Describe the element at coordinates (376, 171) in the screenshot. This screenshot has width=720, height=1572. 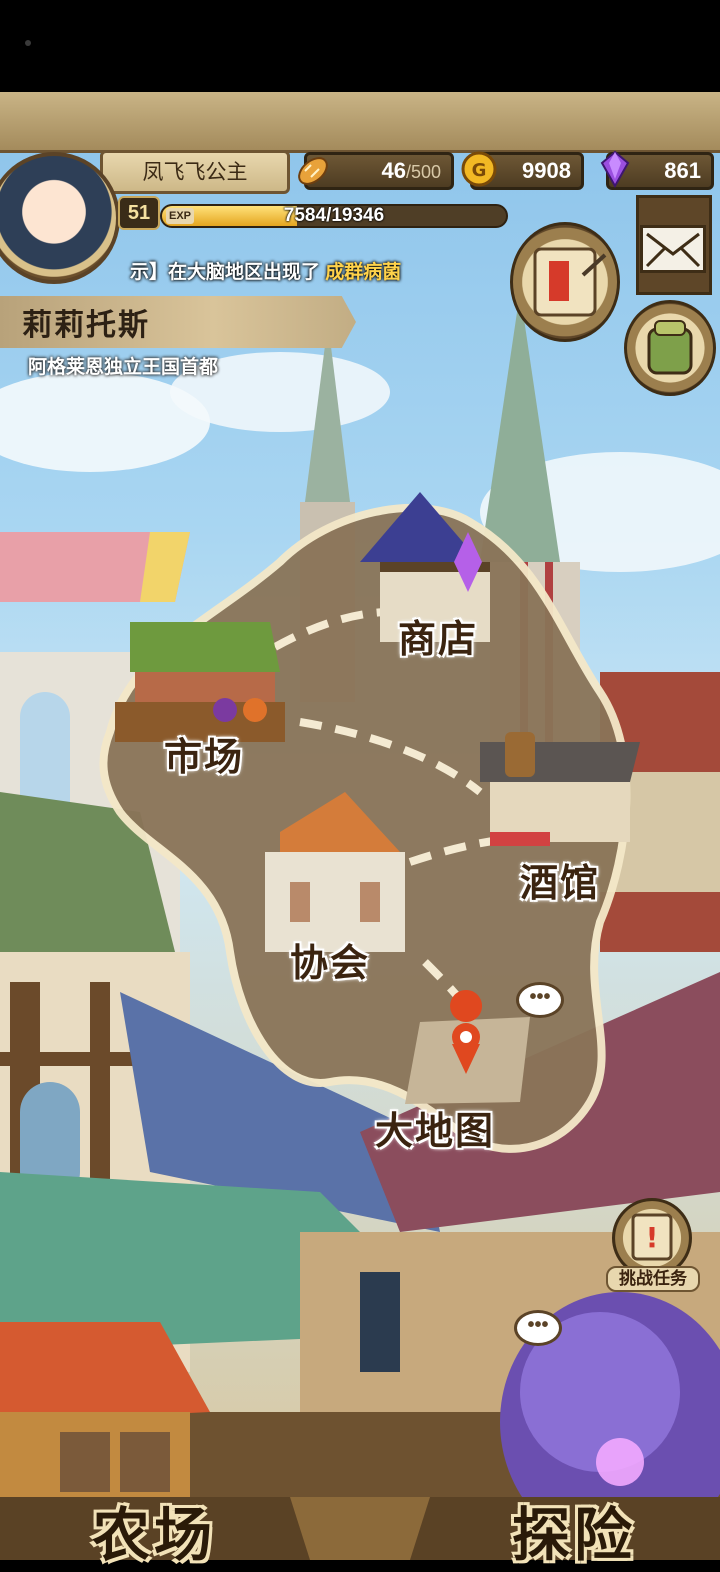
I see `bread-resource: 46/500` at that location.